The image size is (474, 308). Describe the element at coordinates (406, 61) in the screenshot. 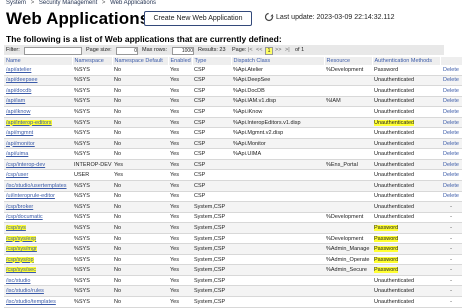

I see `col-authentication-methods-header: Authentication Methods` at that location.